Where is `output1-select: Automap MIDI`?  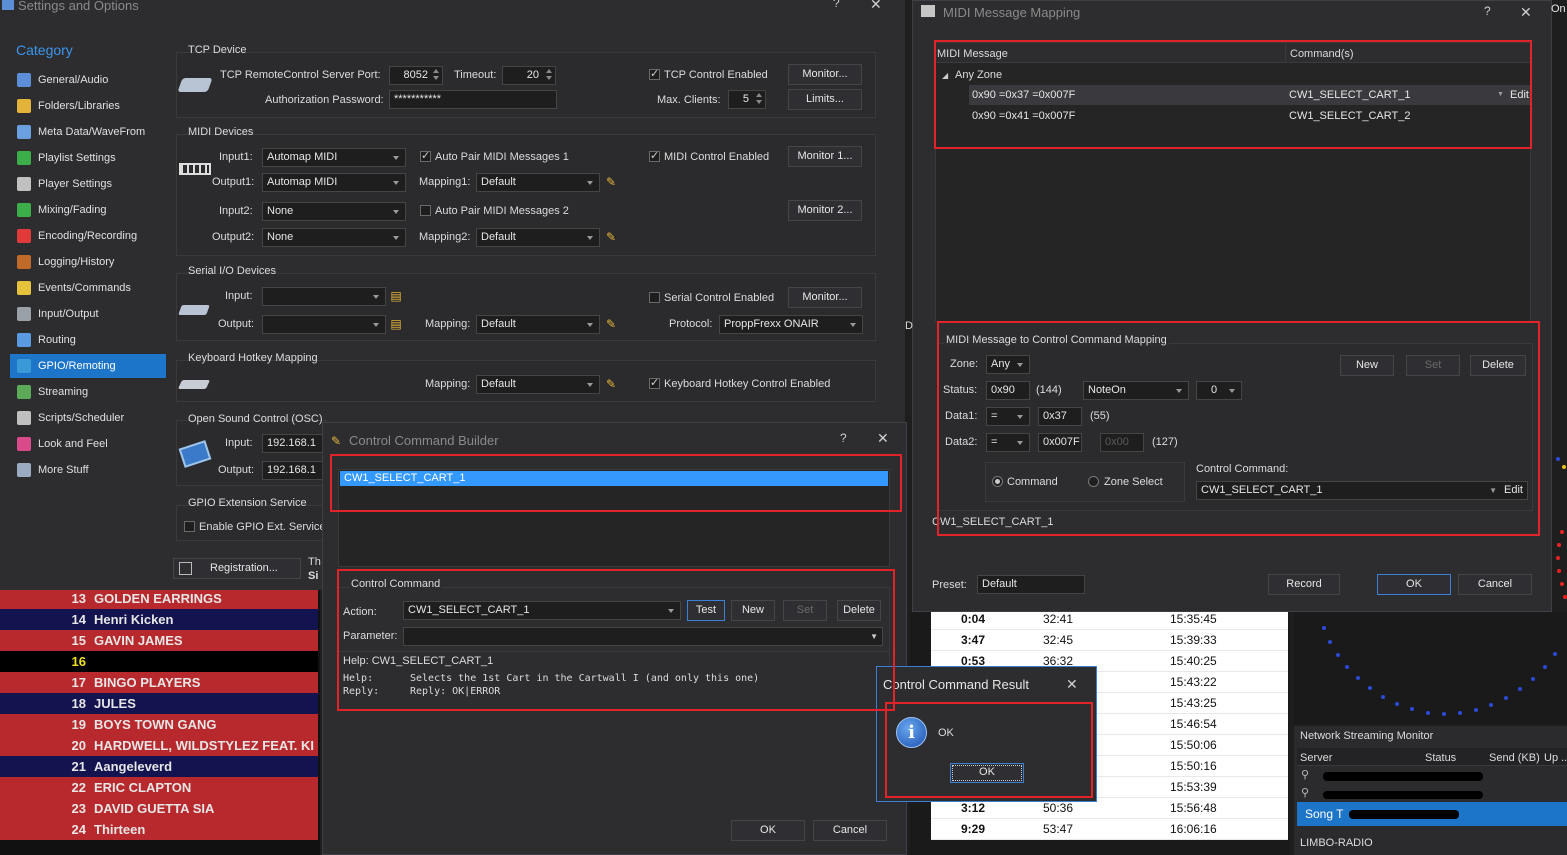 output1-select: Automap MIDI is located at coordinates (334, 182).